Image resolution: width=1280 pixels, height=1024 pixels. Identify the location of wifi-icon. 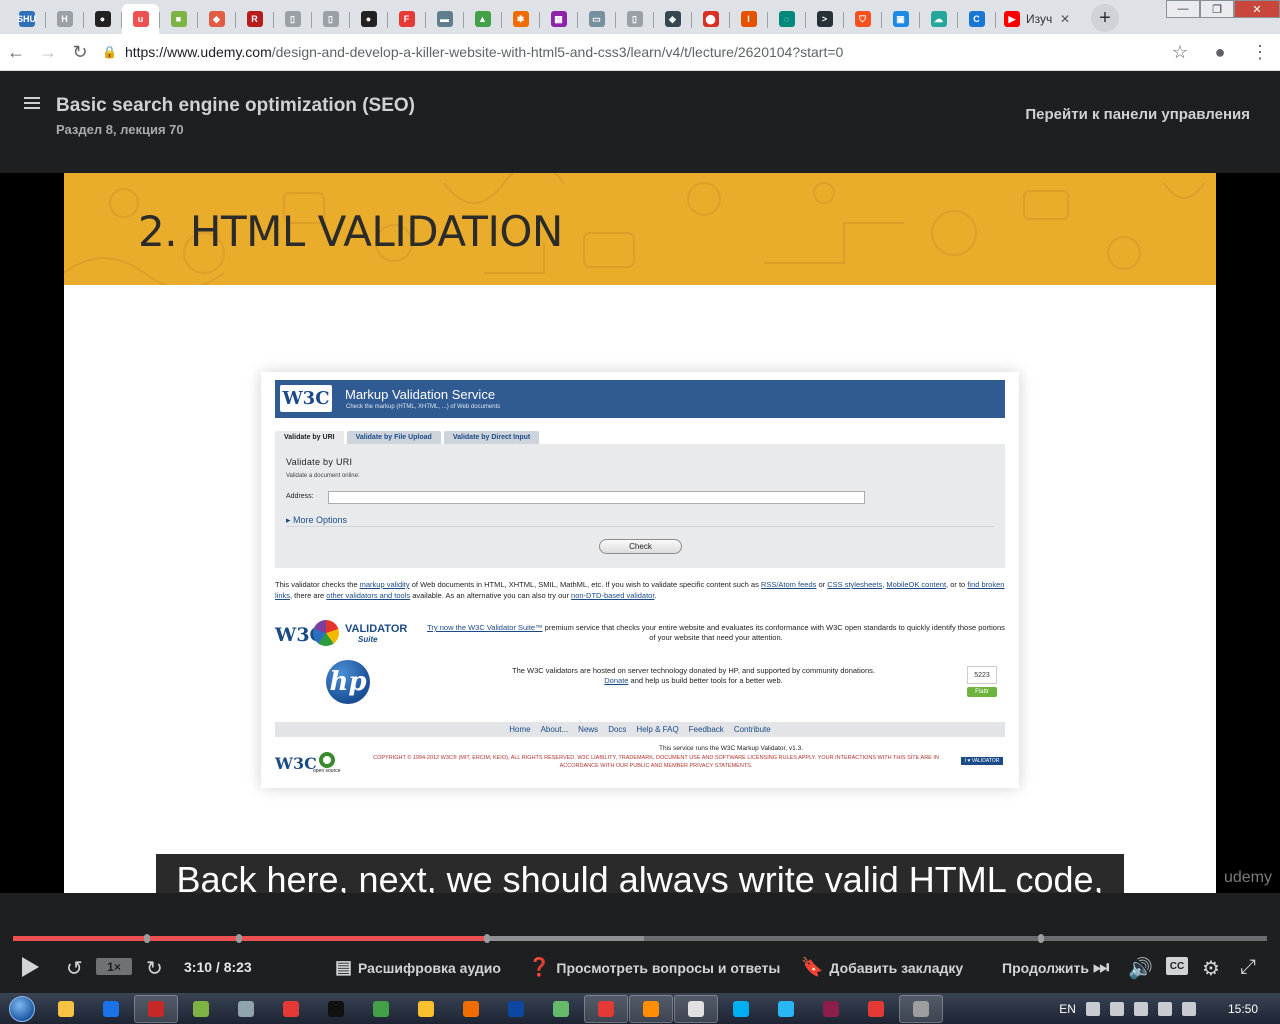
(1188, 1008).